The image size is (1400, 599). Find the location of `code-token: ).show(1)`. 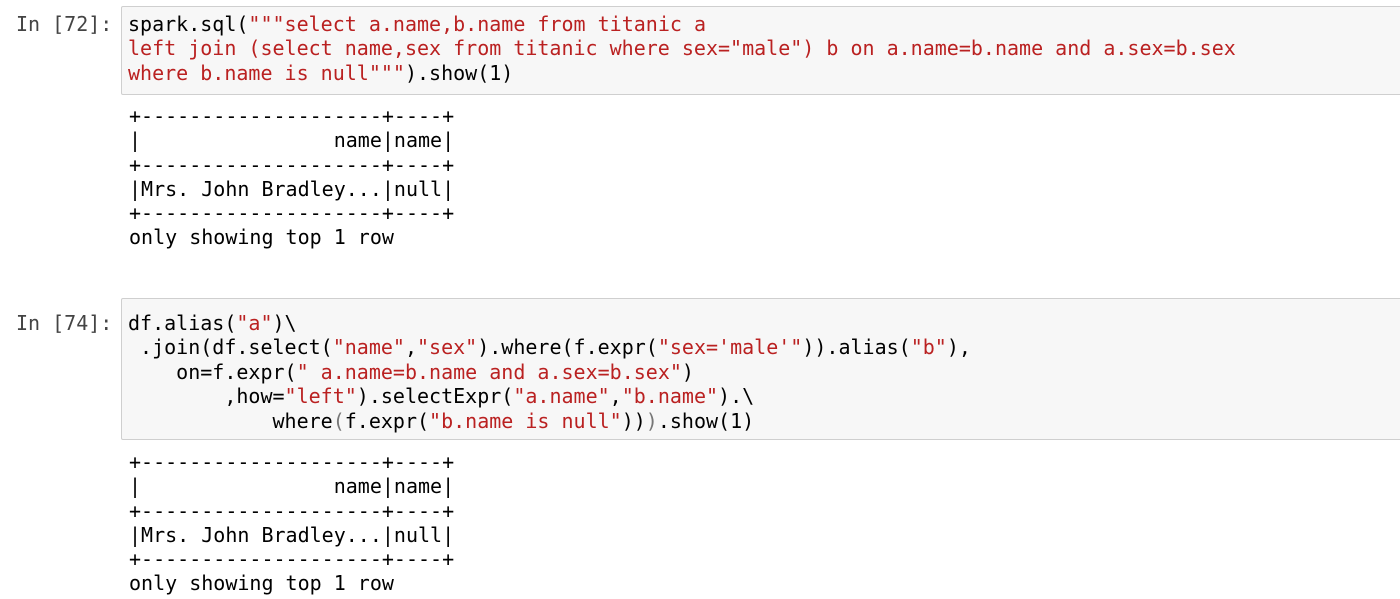

code-token: ).show(1) is located at coordinates (459, 72).